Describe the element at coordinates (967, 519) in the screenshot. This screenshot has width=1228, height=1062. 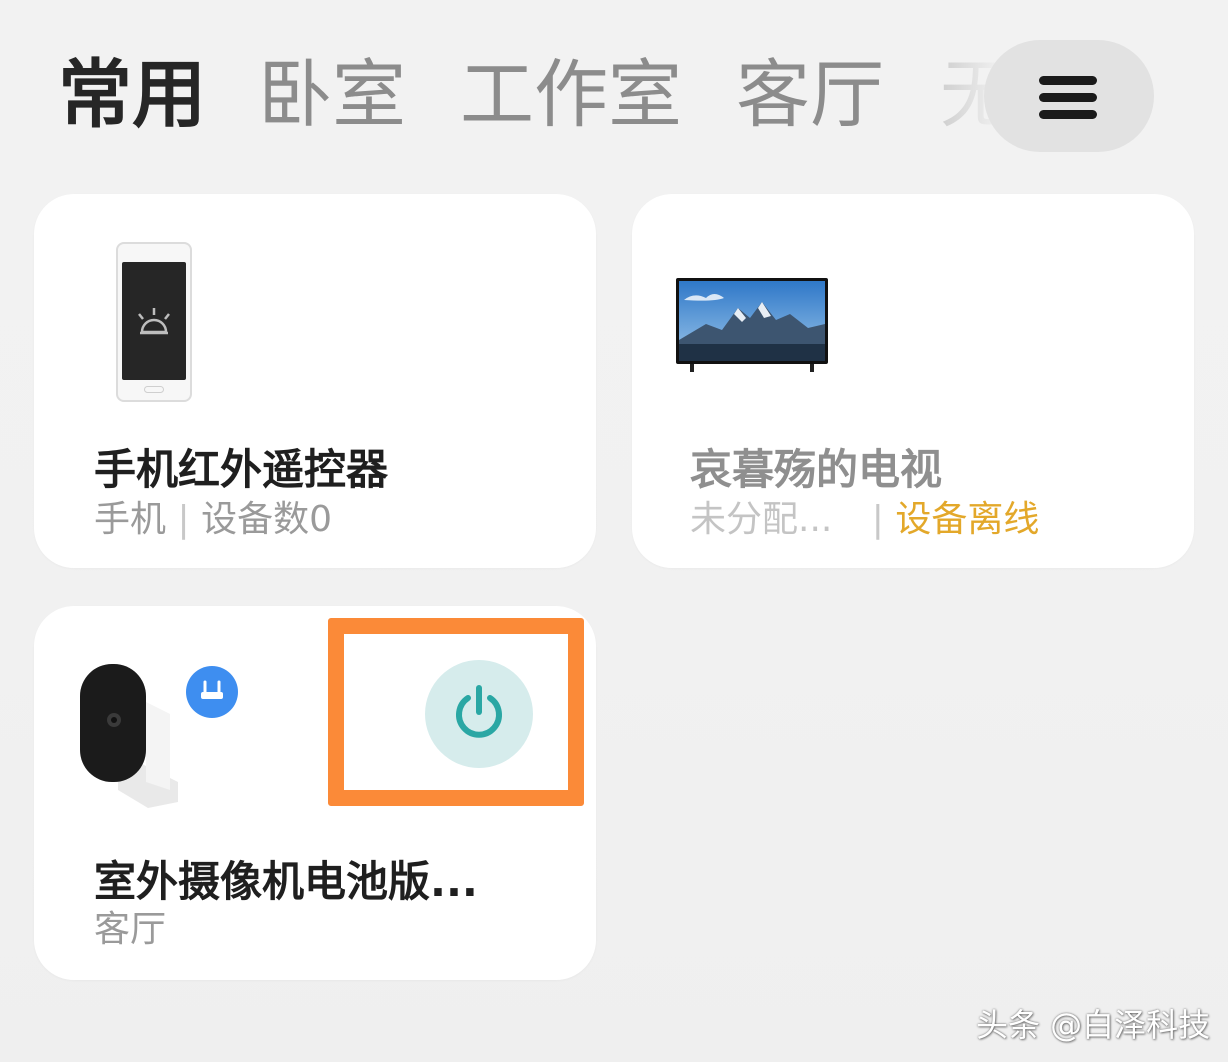
I see `status-offline: 设备离线` at that location.